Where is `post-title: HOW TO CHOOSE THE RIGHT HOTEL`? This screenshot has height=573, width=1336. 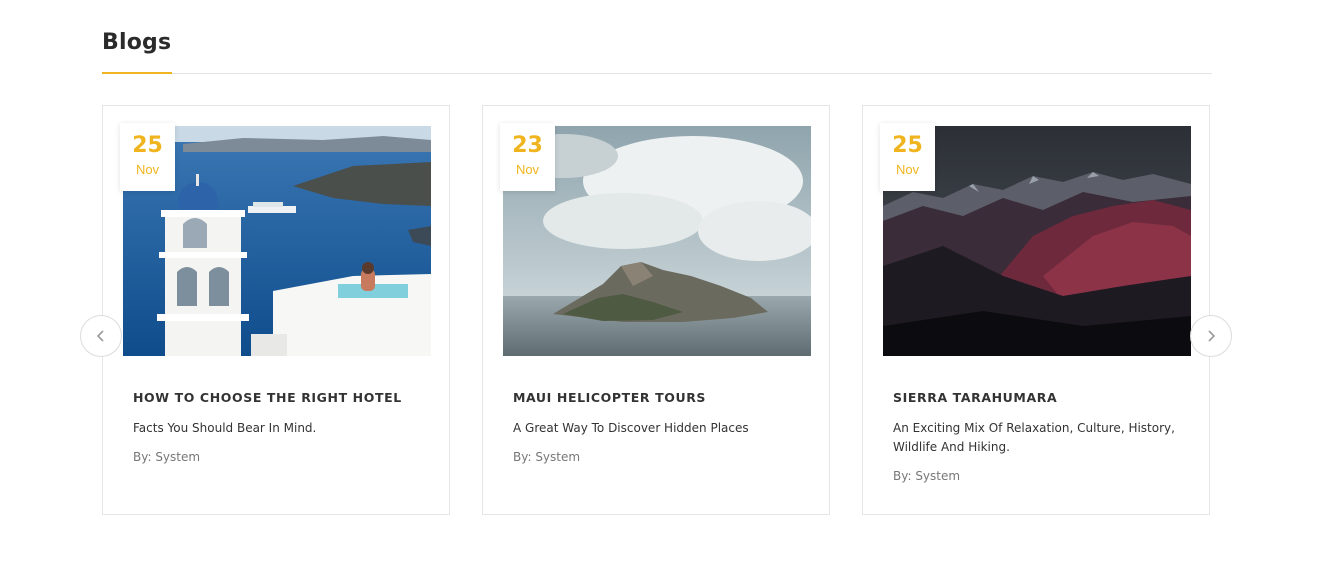 post-title: HOW TO CHOOSE THE RIGHT HOTEL is located at coordinates (283, 397).